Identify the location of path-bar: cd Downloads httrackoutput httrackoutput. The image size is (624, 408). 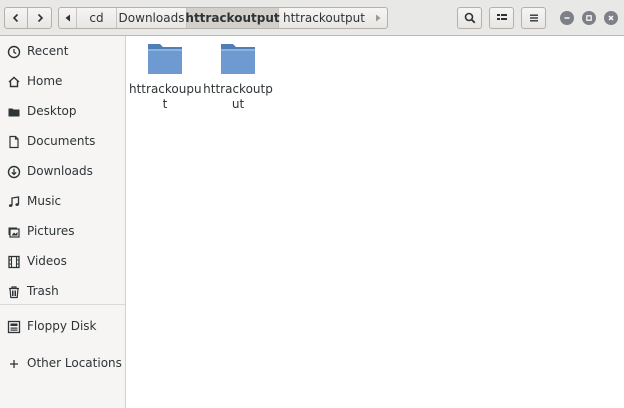
(223, 18).